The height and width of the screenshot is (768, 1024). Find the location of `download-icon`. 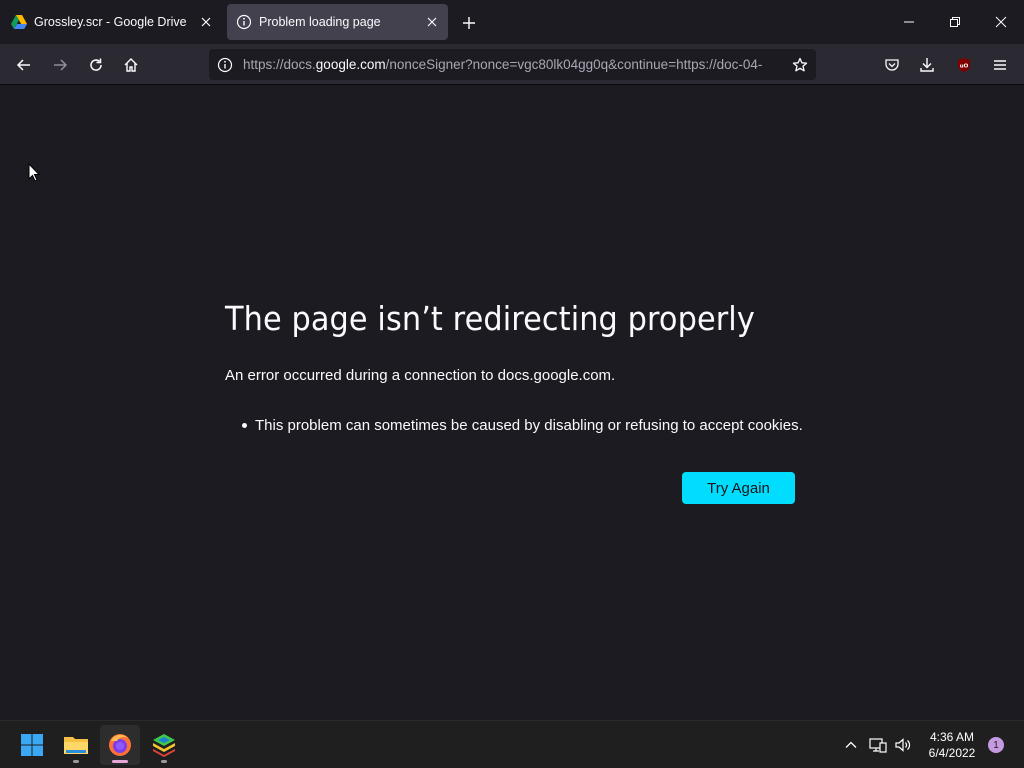

download-icon is located at coordinates (927, 65).